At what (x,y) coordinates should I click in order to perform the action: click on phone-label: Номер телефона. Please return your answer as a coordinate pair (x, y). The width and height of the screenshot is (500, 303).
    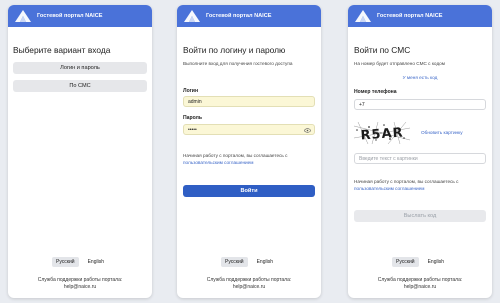
    Looking at the image, I should click on (375, 92).